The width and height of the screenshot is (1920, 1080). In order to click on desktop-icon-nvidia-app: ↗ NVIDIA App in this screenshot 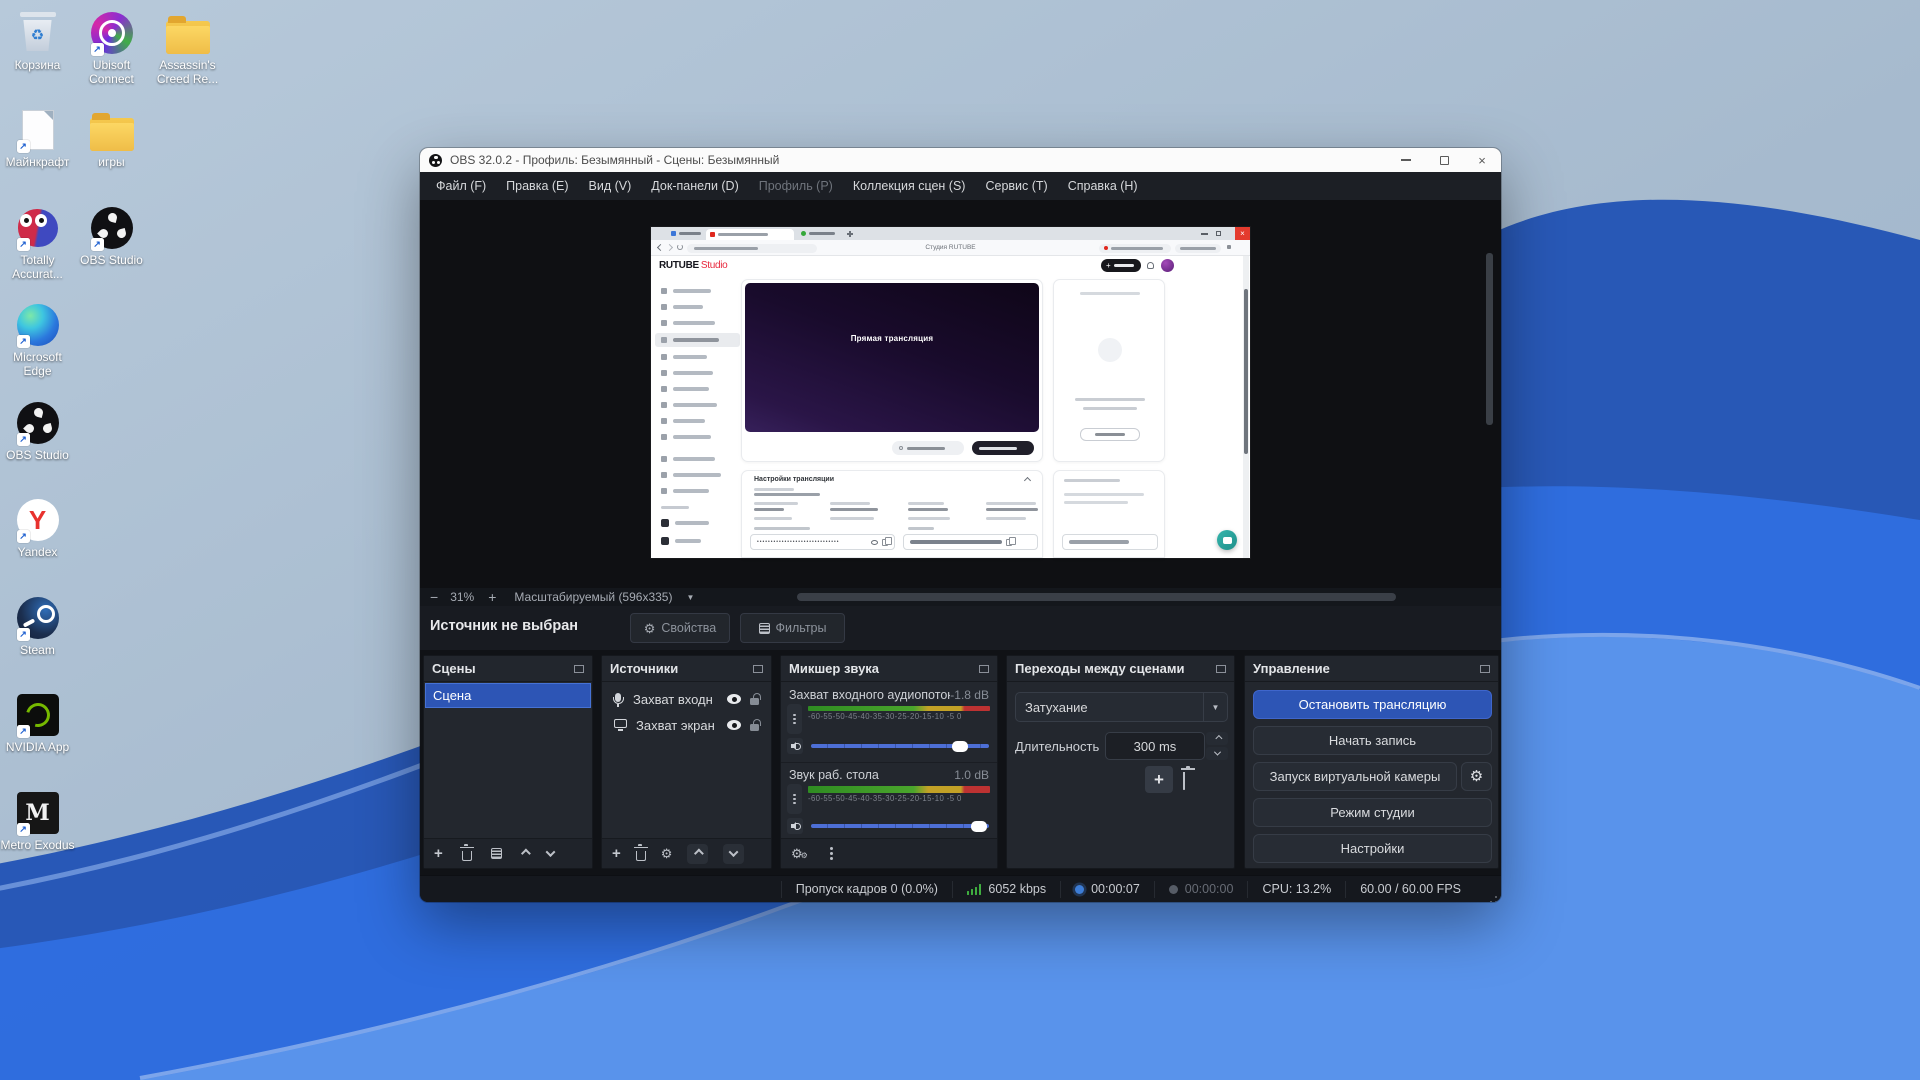, I will do `click(37, 722)`.